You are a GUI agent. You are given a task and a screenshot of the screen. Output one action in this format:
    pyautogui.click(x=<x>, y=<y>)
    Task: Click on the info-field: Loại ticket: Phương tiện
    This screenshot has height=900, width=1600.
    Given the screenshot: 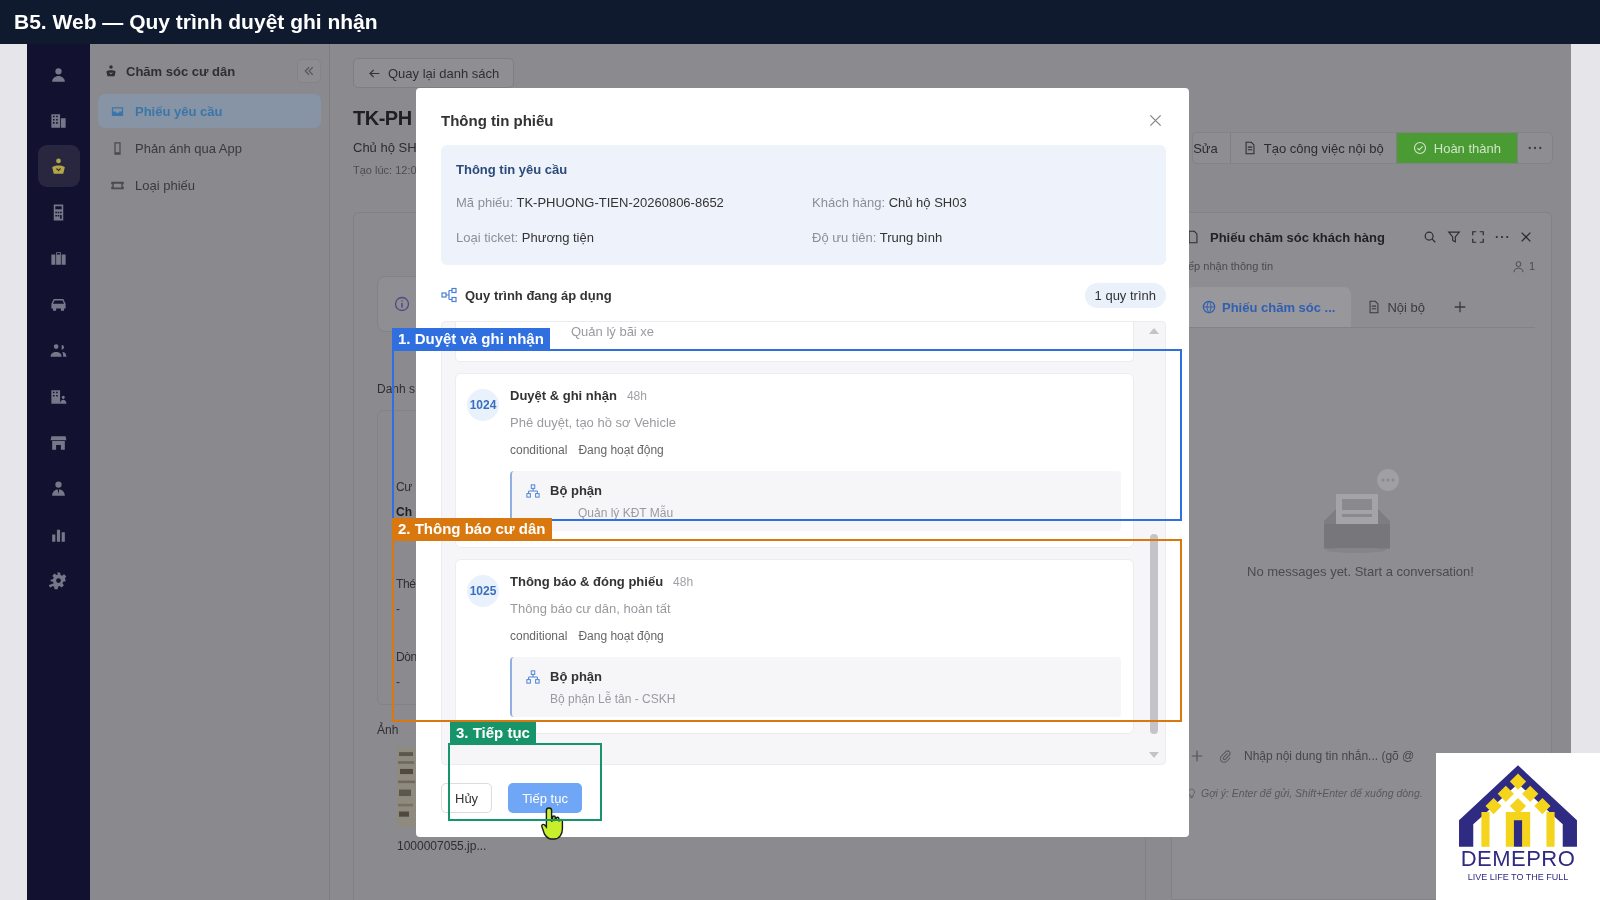 What is the action you would take?
    pyautogui.click(x=634, y=237)
    